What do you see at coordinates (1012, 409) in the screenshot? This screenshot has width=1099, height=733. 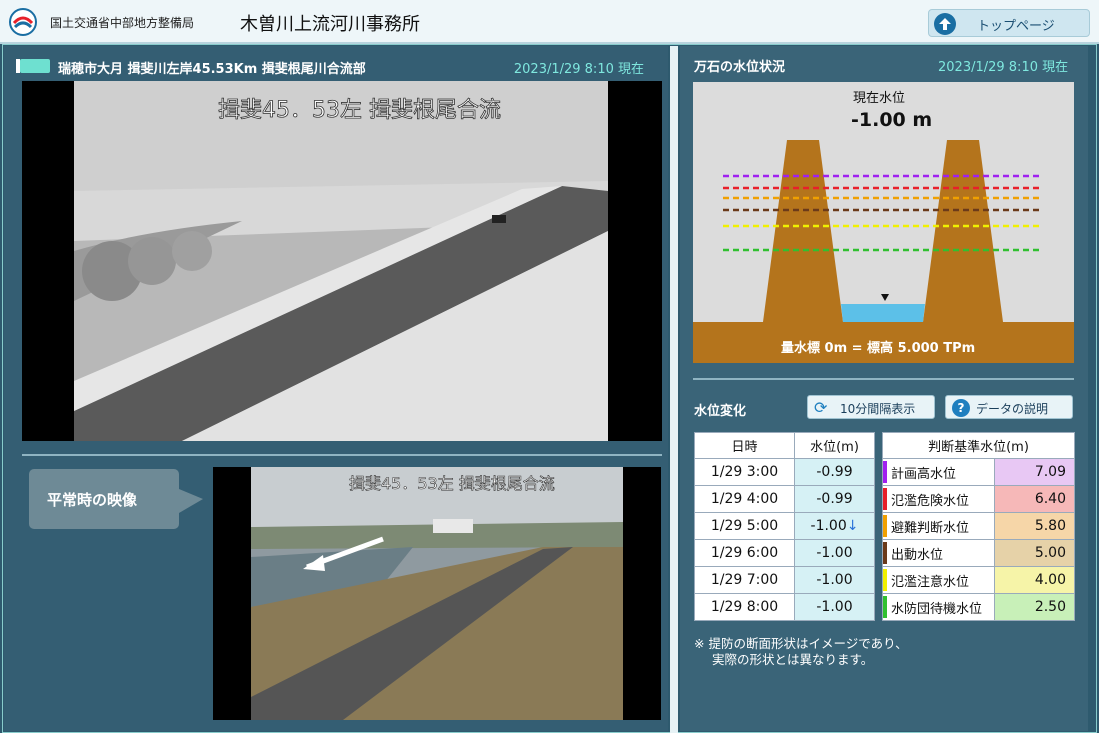 I see `data-explain-label: データの説明` at bounding box center [1012, 409].